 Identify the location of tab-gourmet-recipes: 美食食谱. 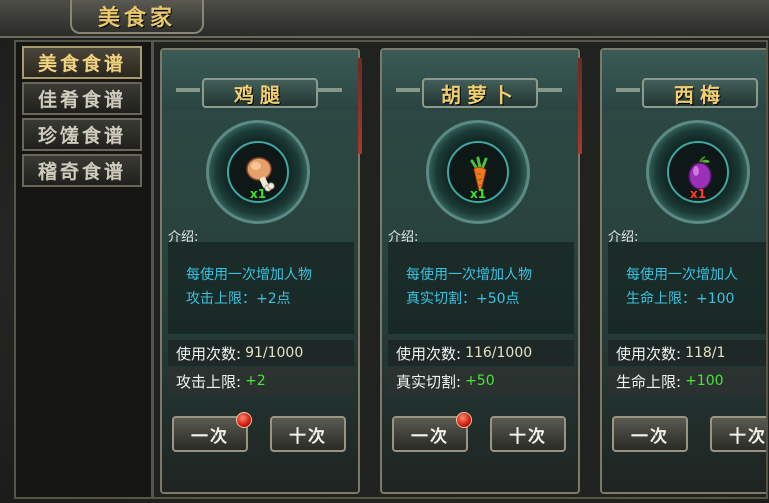
(82, 62).